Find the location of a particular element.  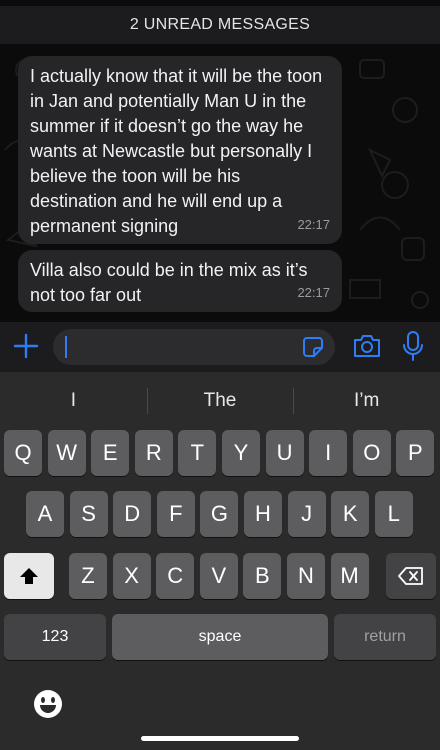

shift-icon is located at coordinates (29, 576).